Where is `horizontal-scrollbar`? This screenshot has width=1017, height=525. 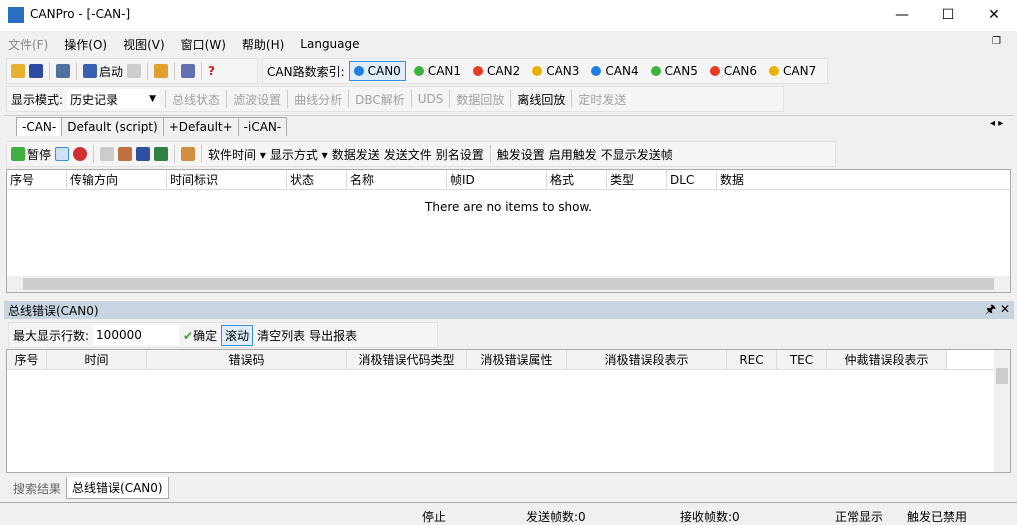 horizontal-scrollbar is located at coordinates (508, 284).